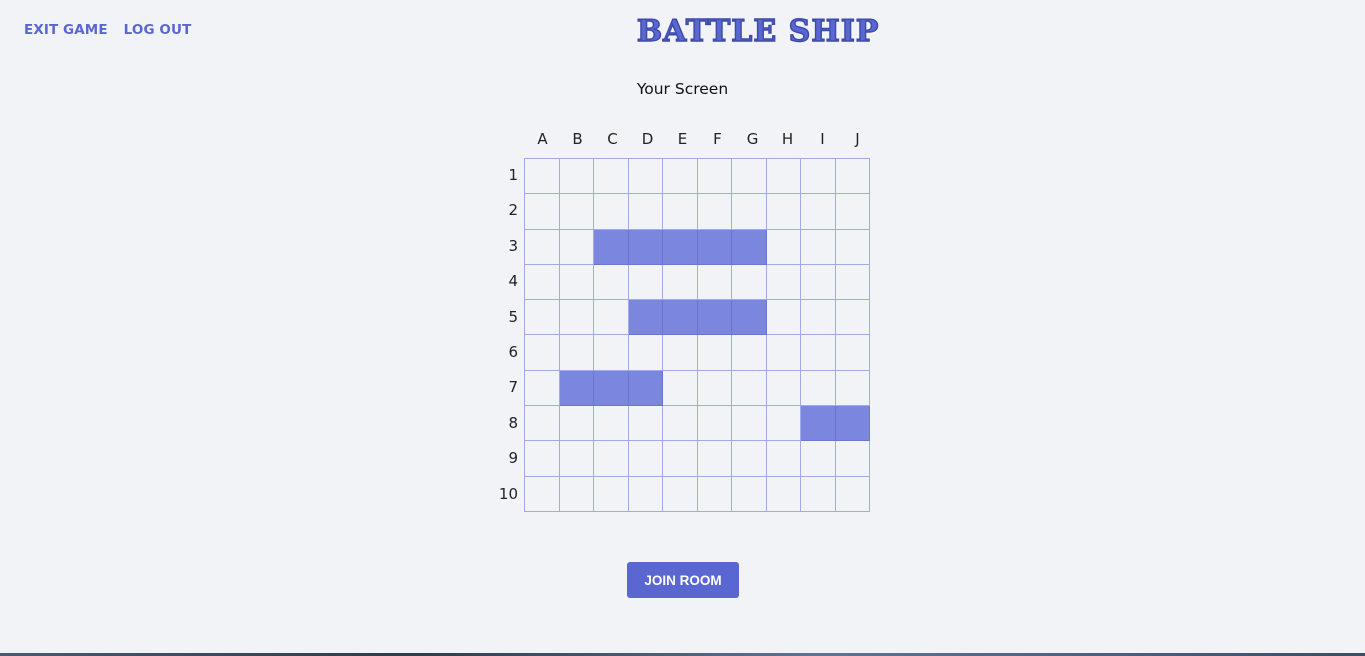 The width and height of the screenshot is (1365, 656). Describe the element at coordinates (576, 494) in the screenshot. I see `grid-cell-B10` at that location.